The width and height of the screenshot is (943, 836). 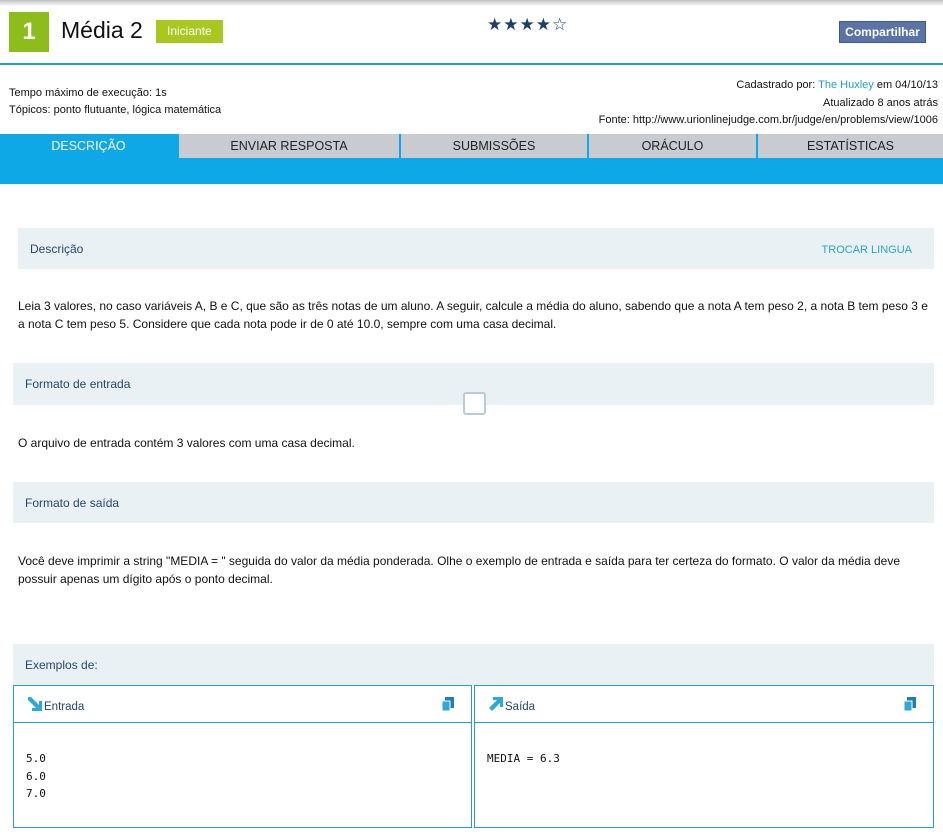 What do you see at coordinates (242, 704) in the screenshot?
I see `example-input-header: Entrada` at bounding box center [242, 704].